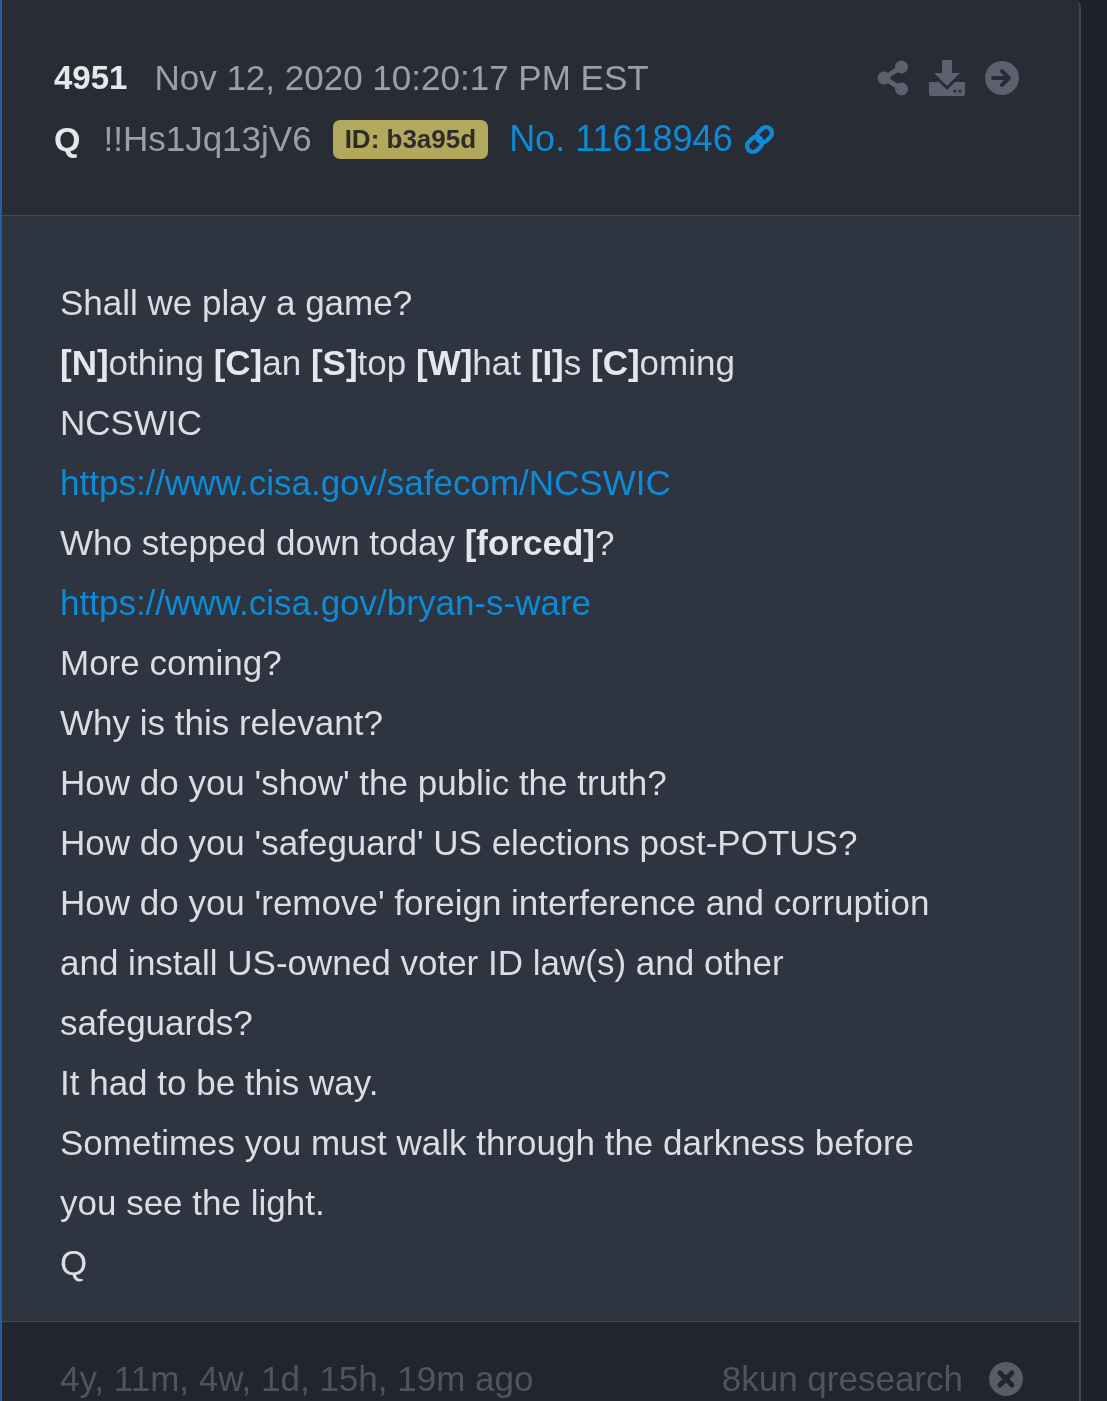 This screenshot has width=1107, height=1401. What do you see at coordinates (947, 78) in the screenshot?
I see `download-icon` at bounding box center [947, 78].